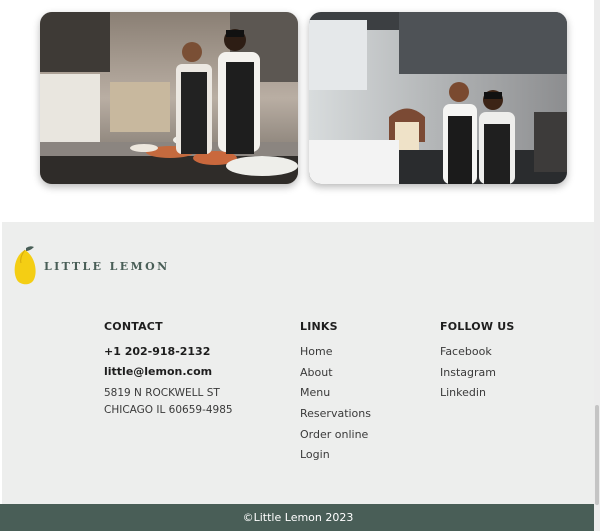 This screenshot has width=600, height=531. I want to click on footer-brand: LITTLE LEMON, so click(91, 266).